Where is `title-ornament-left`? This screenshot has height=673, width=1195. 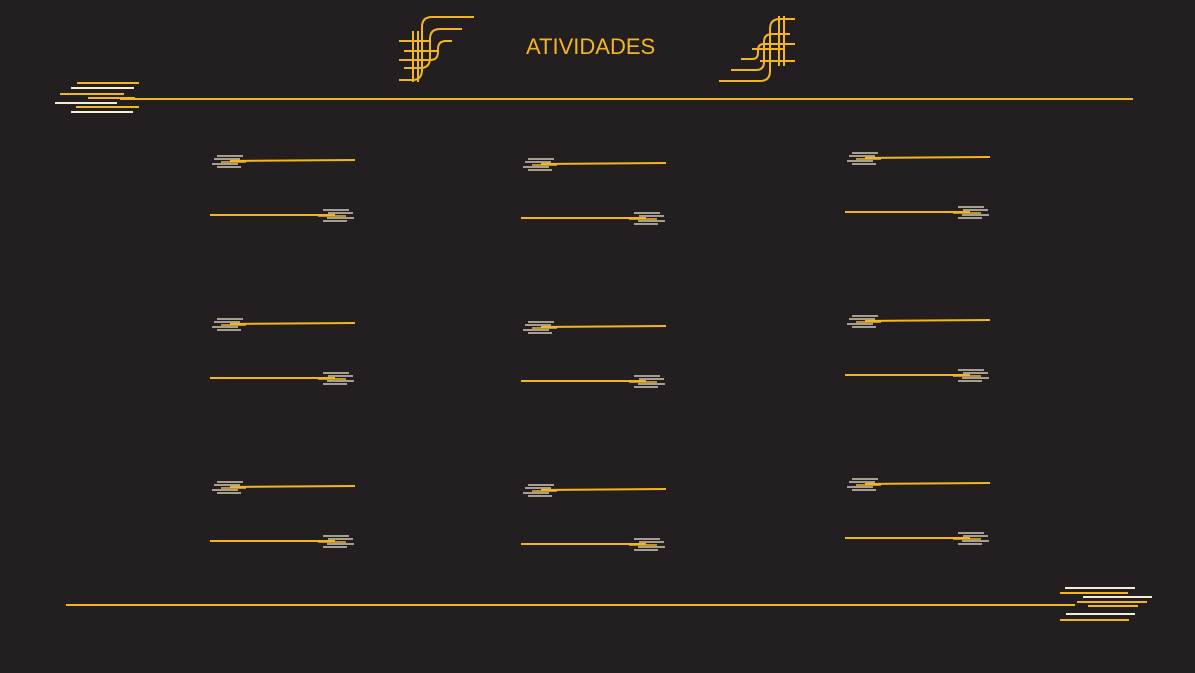 title-ornament-left is located at coordinates (436, 49).